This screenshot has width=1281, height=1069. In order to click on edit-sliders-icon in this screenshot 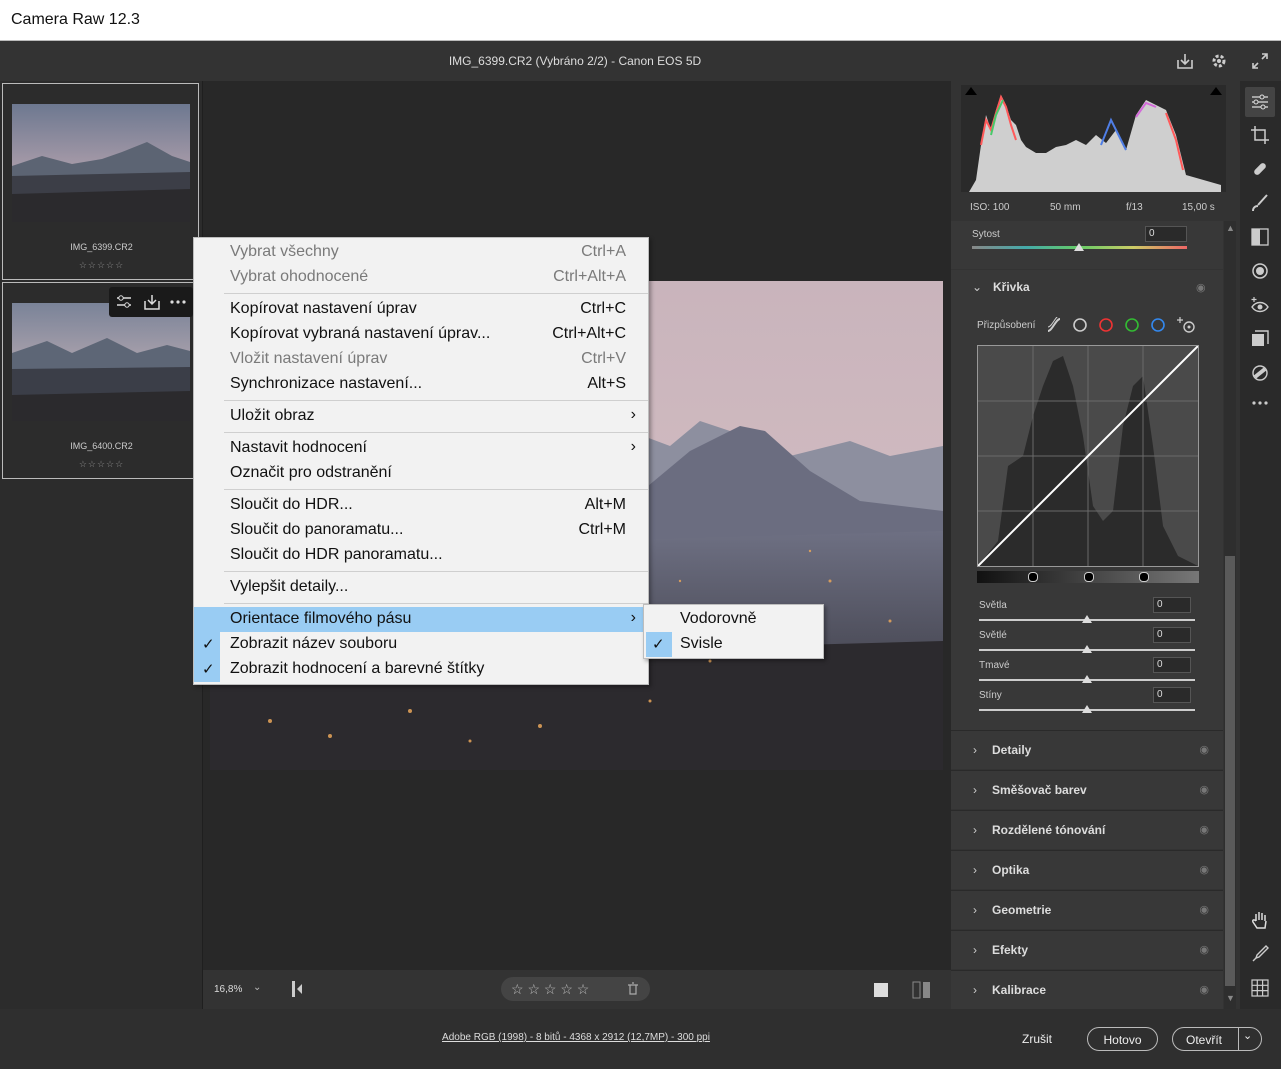, I will do `click(1260, 102)`.